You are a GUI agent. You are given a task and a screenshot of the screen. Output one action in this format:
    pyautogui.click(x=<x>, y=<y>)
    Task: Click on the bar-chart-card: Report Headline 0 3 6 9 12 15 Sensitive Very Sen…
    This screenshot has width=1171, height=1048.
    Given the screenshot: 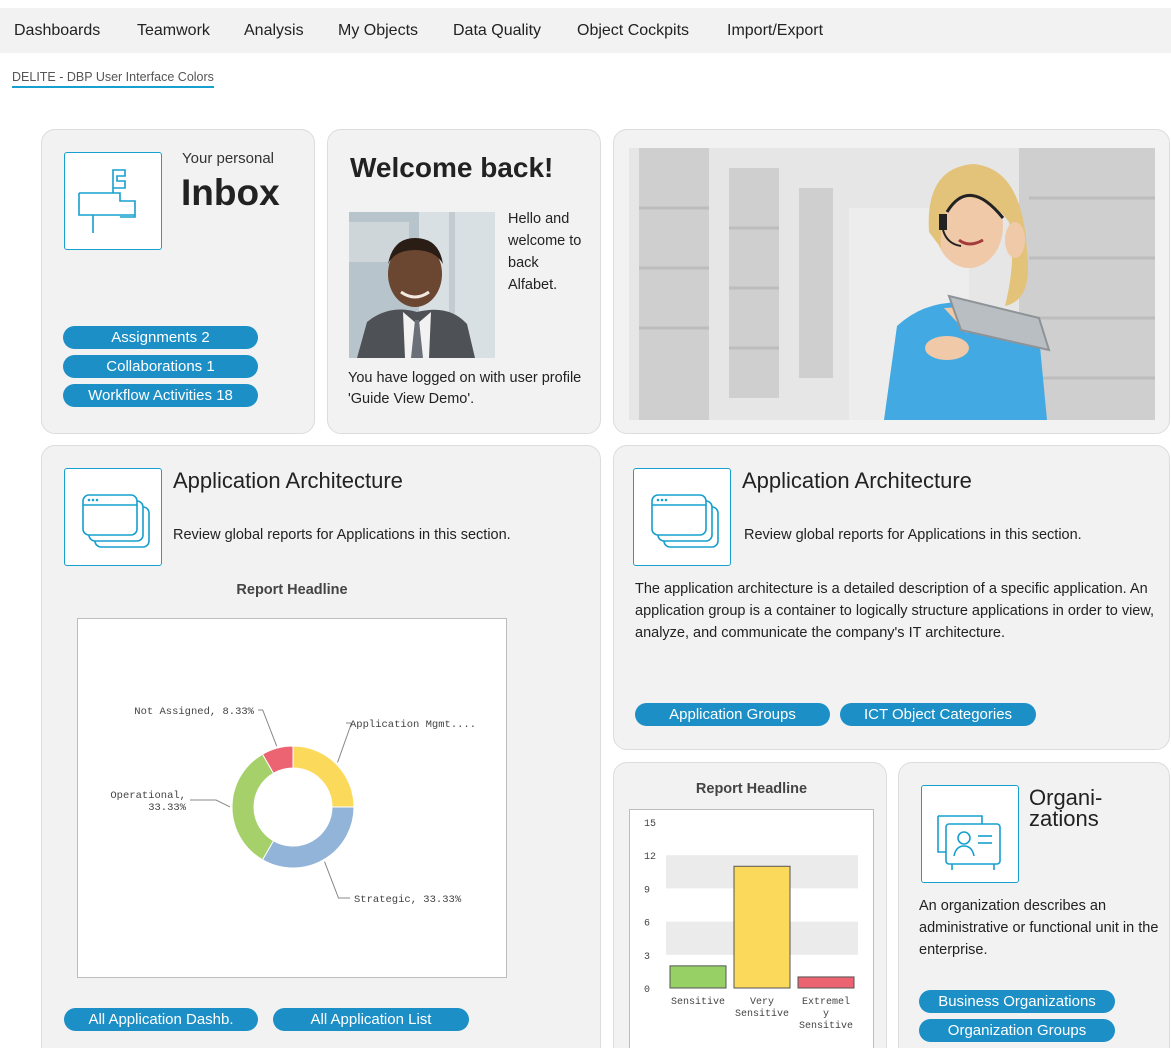 What is the action you would take?
    pyautogui.click(x=750, y=905)
    